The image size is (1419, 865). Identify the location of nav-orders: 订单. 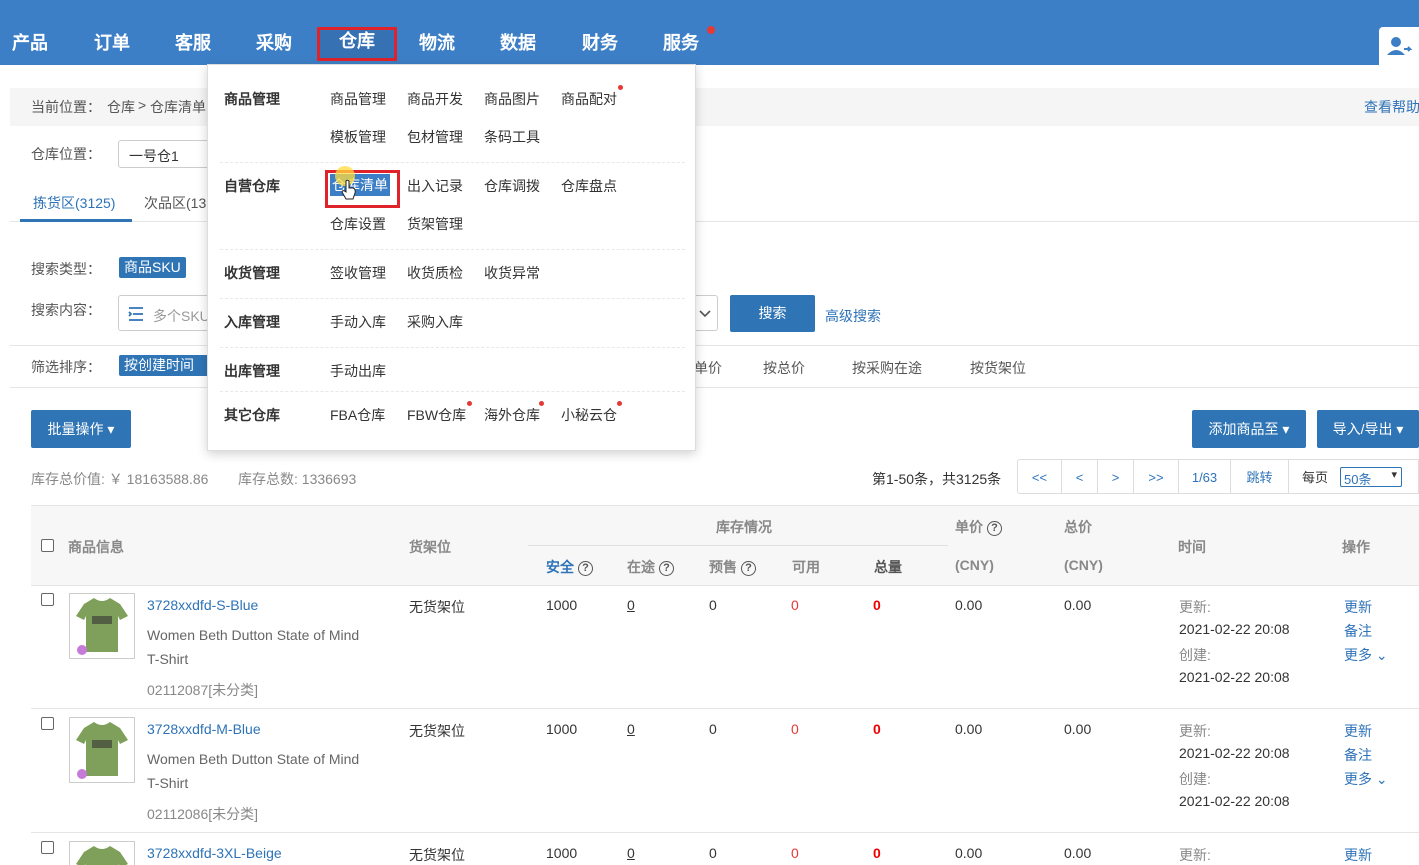
(112, 43).